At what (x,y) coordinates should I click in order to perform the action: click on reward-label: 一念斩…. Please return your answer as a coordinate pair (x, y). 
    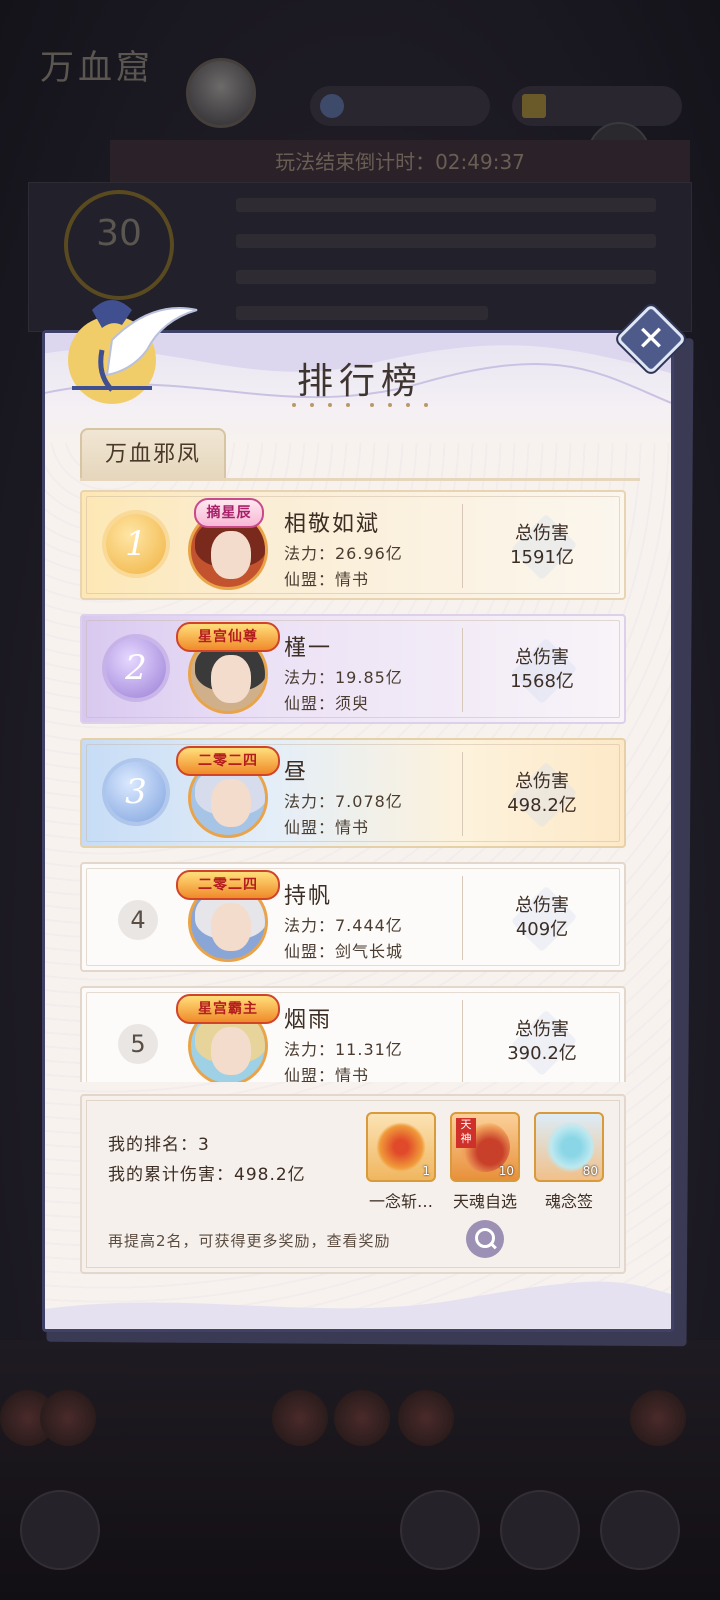
    Looking at the image, I should click on (400, 1201).